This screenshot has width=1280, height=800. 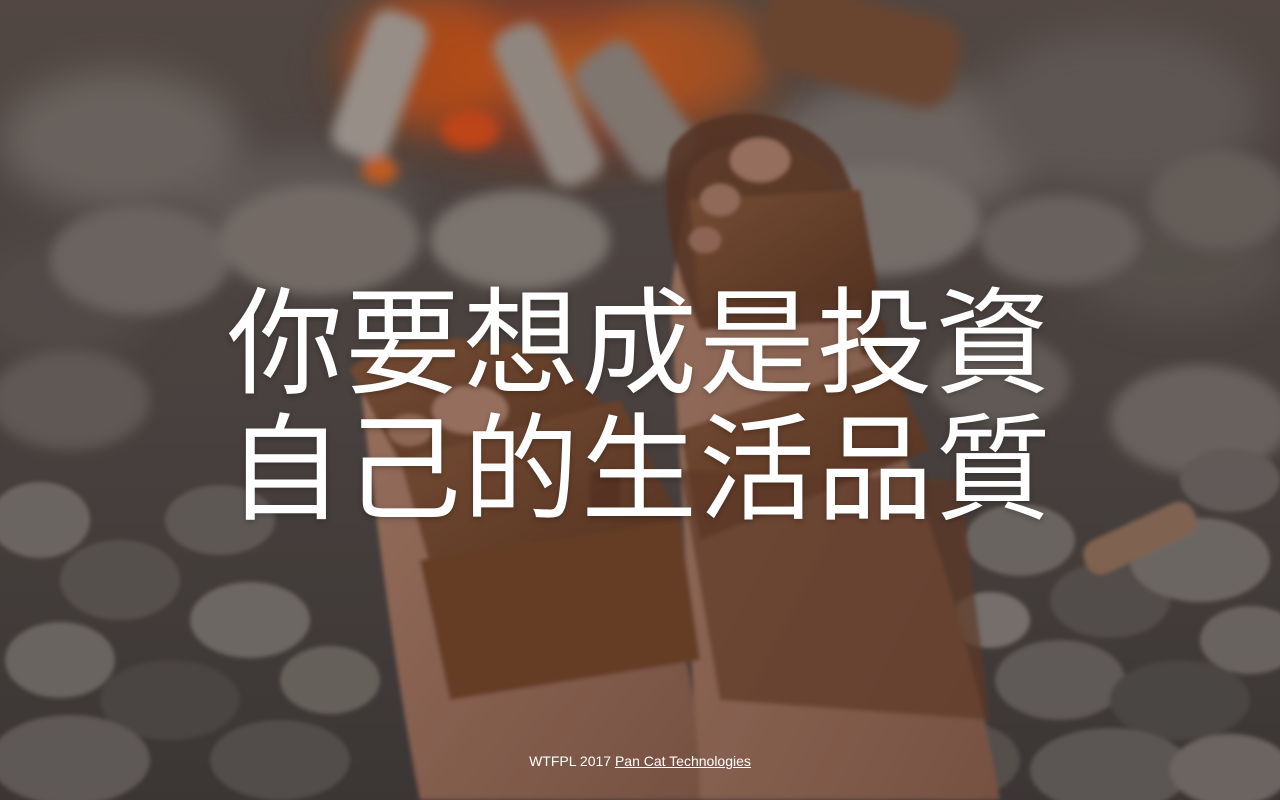 I want to click on footer-license: WTFPL 2017, so click(x=570, y=761).